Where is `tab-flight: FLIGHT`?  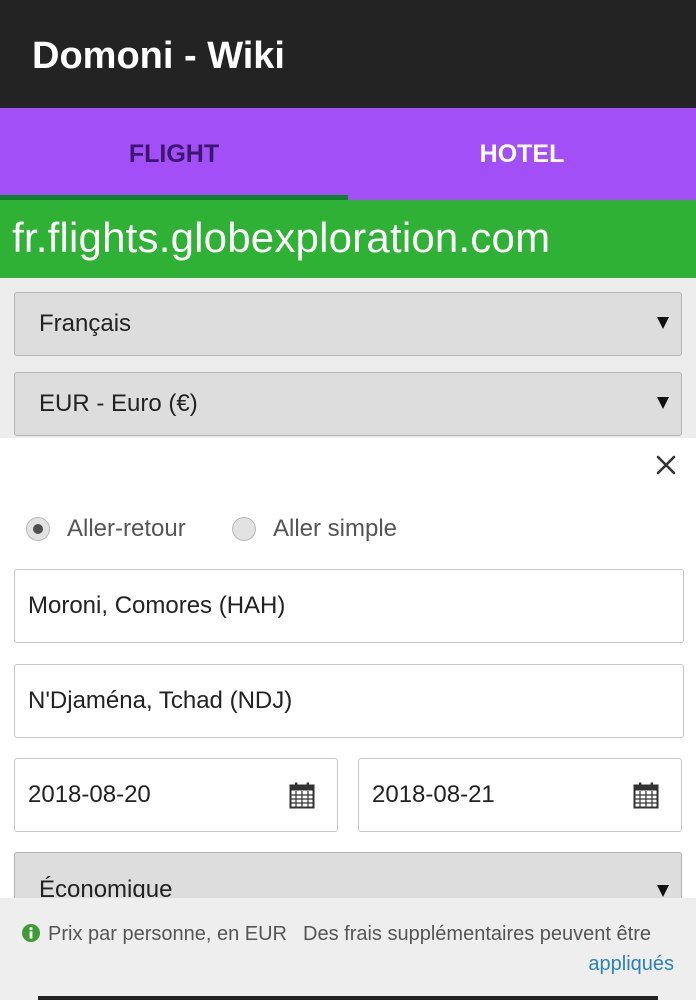
tab-flight: FLIGHT is located at coordinates (174, 154).